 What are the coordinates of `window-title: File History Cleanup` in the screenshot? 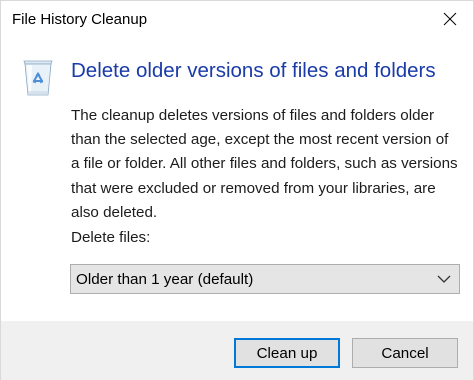 It's located at (80, 19).